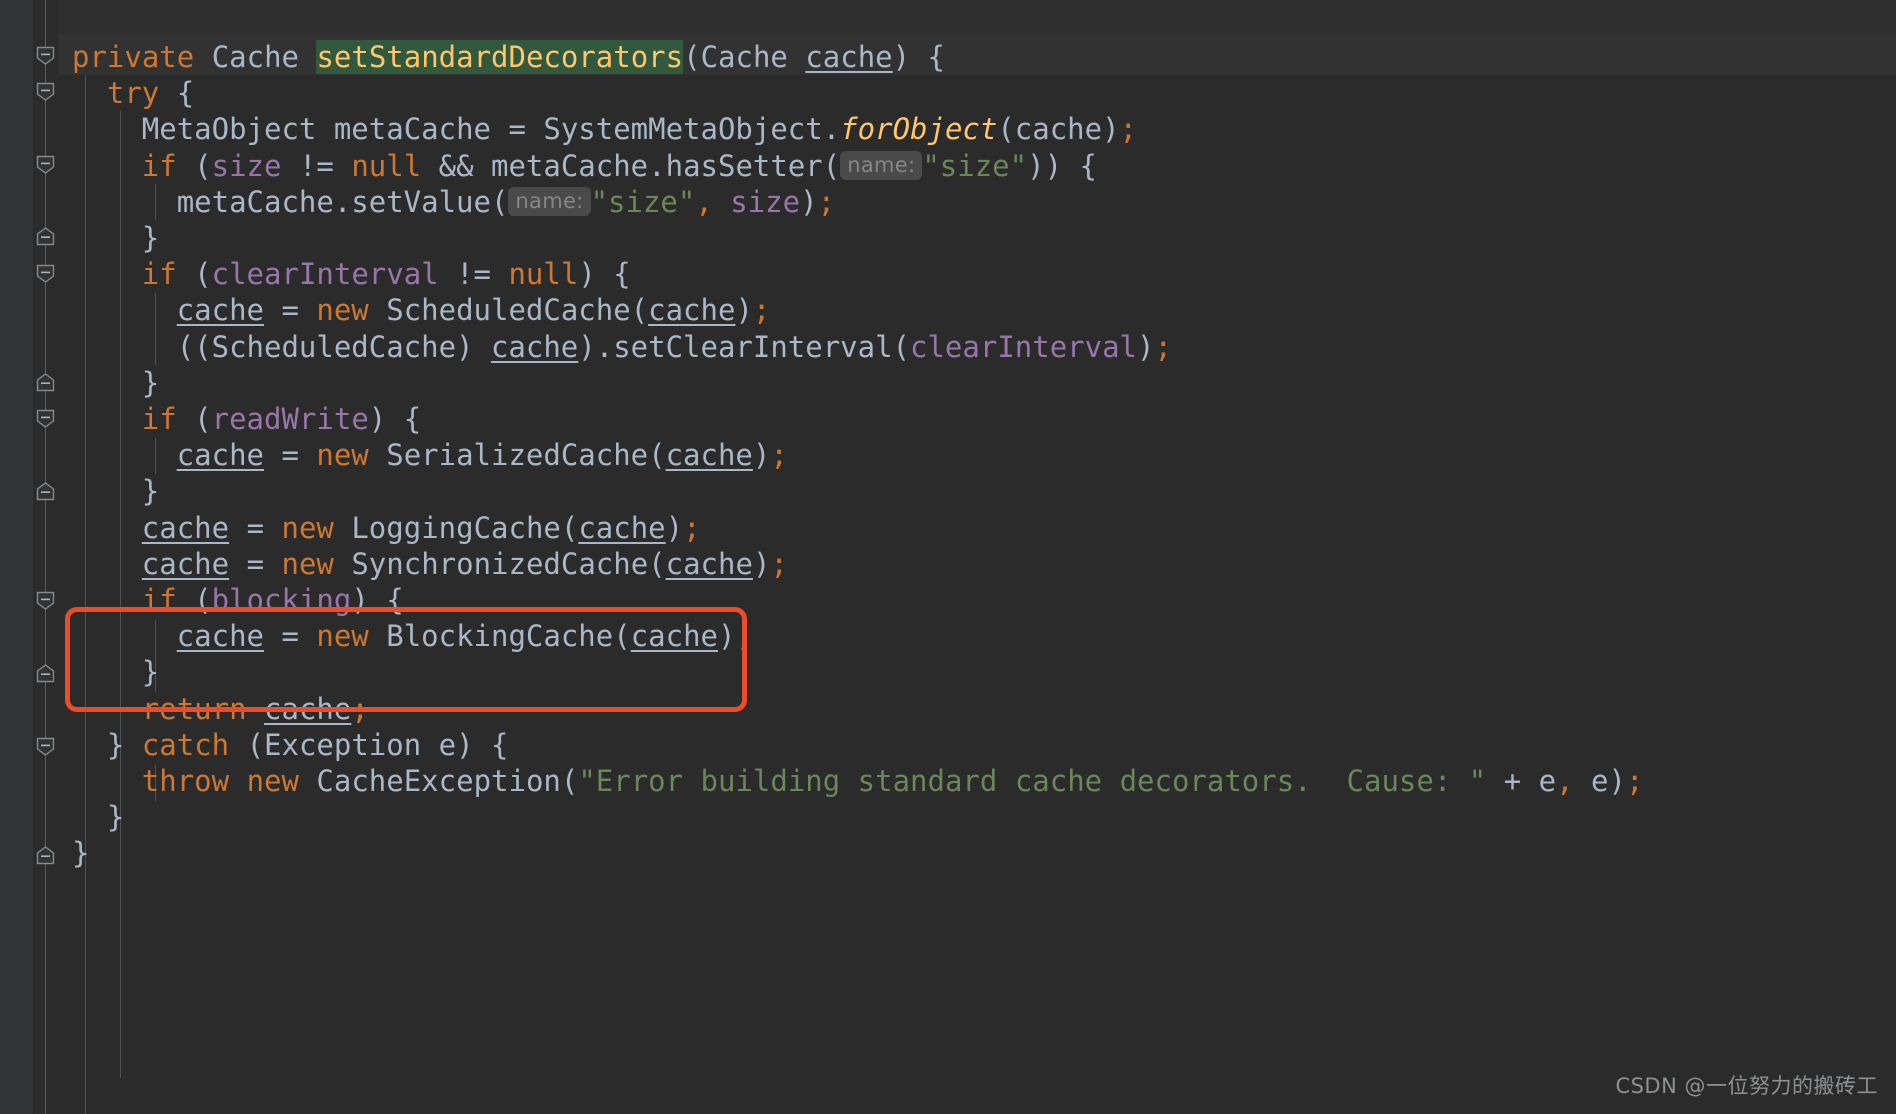  I want to click on code-token-str: "size", so click(975, 165).